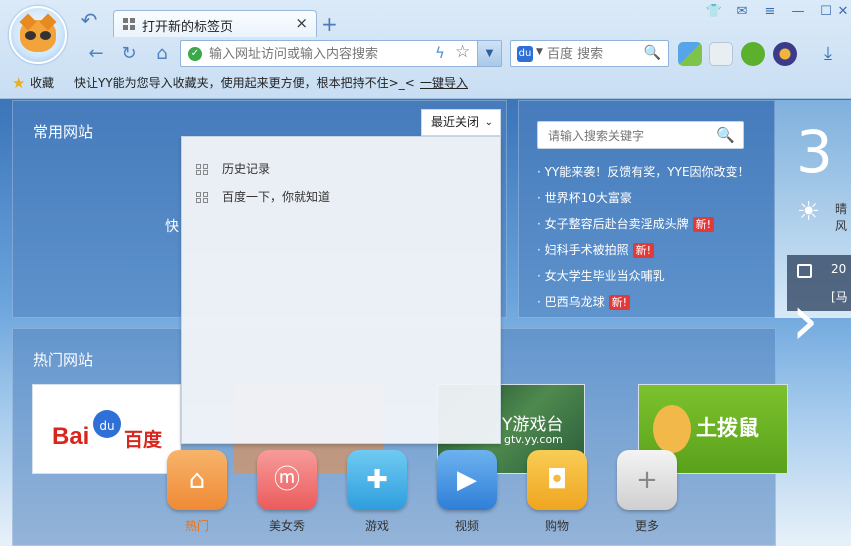 This screenshot has height=546, width=851. I want to click on dock-item-video: ▶ 视频, so click(467, 494).